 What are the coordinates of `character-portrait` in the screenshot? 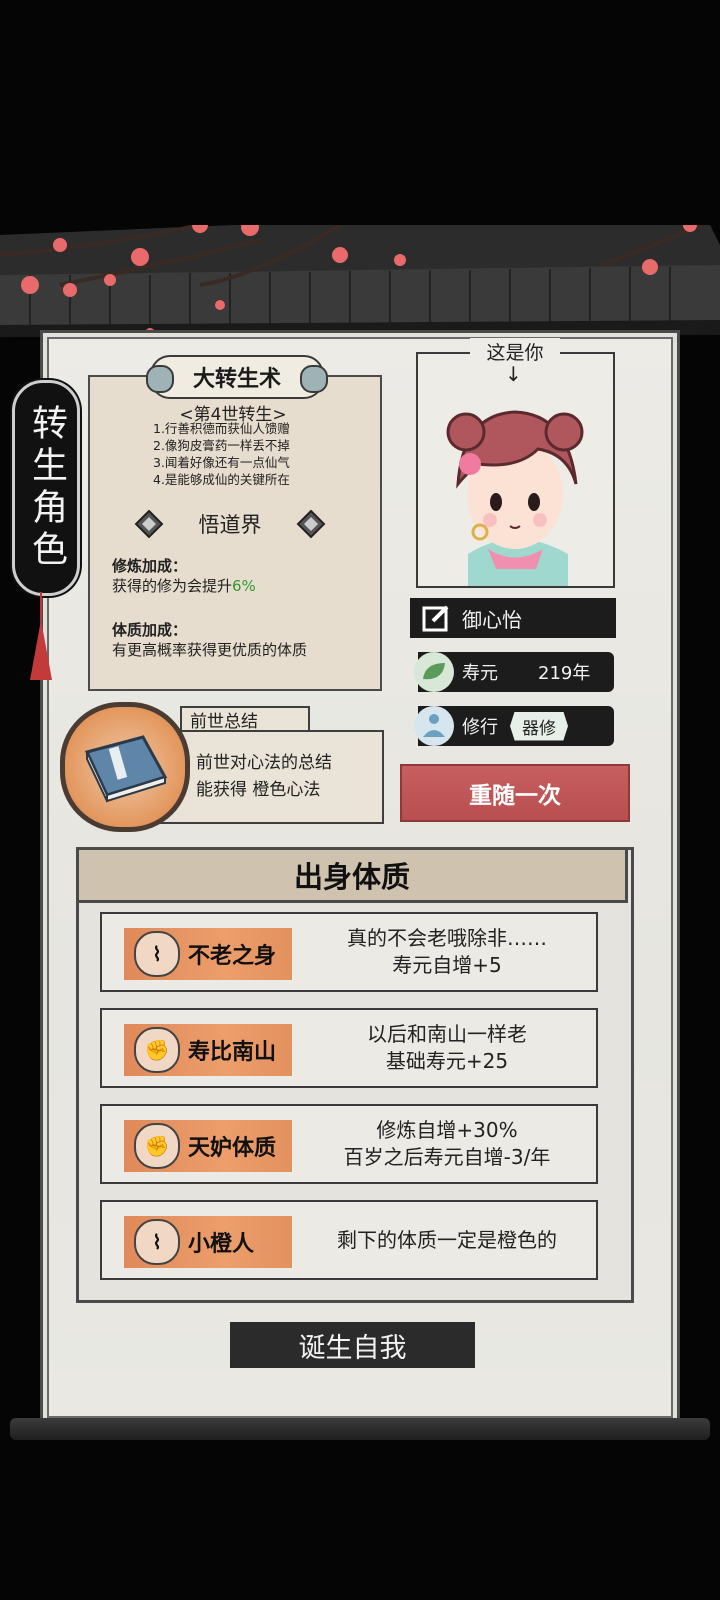 It's located at (515, 470).